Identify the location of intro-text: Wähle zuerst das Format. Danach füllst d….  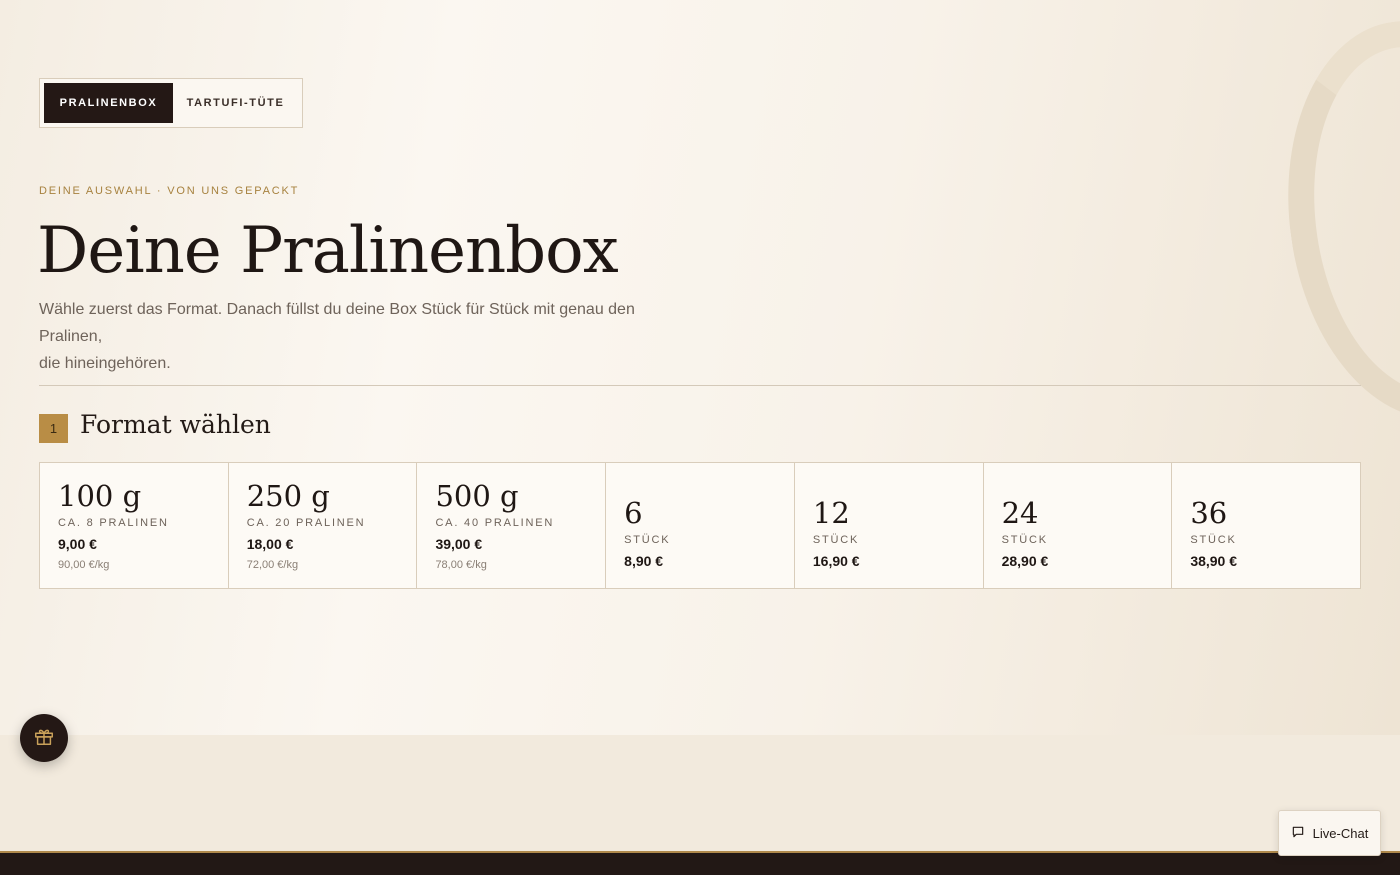
(369, 336).